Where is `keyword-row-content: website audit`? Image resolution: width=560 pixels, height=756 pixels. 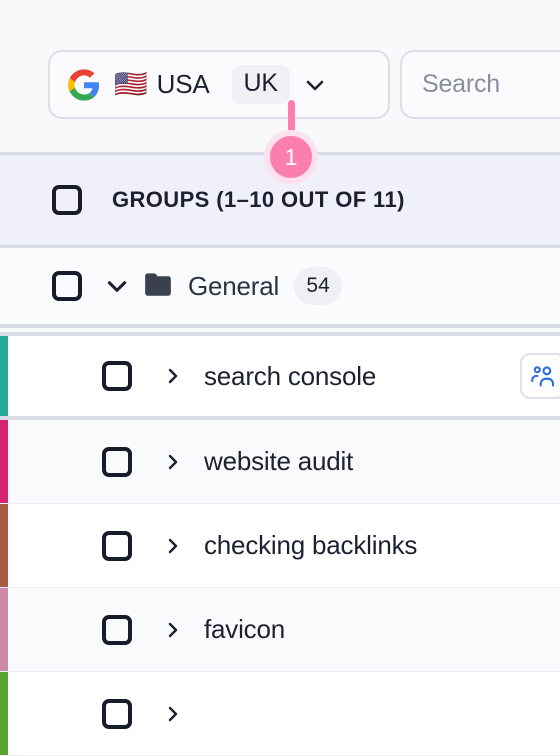
keyword-row-content: website audit is located at coordinates (227, 461).